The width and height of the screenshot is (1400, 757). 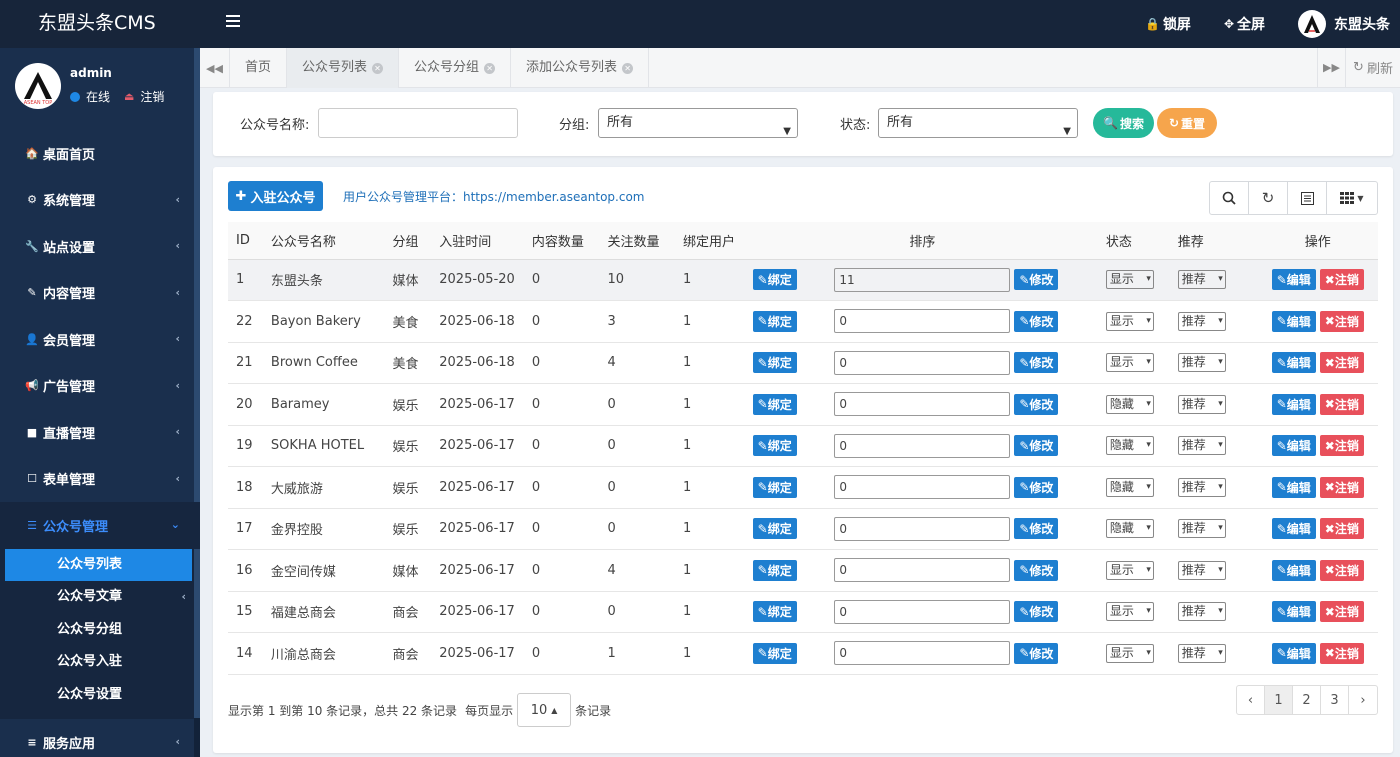 I want to click on name-filter-input, so click(x=418, y=123).